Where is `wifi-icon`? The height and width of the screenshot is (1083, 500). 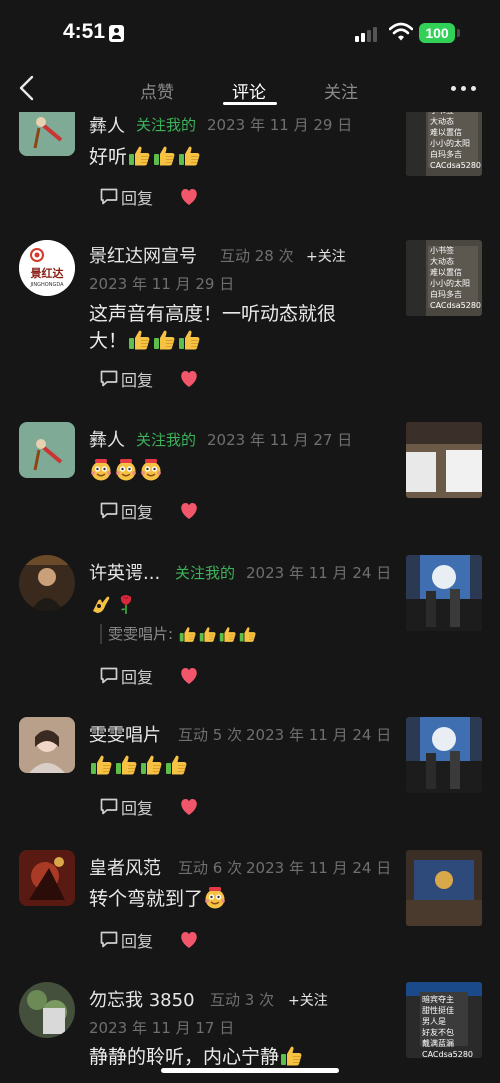
wifi-icon is located at coordinates (401, 31).